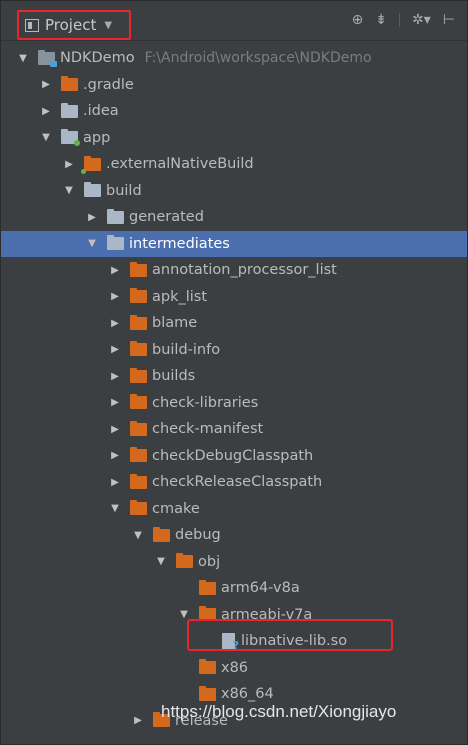 Image resolution: width=468 pixels, height=745 pixels. I want to click on tree-item-label: builds, so click(174, 376).